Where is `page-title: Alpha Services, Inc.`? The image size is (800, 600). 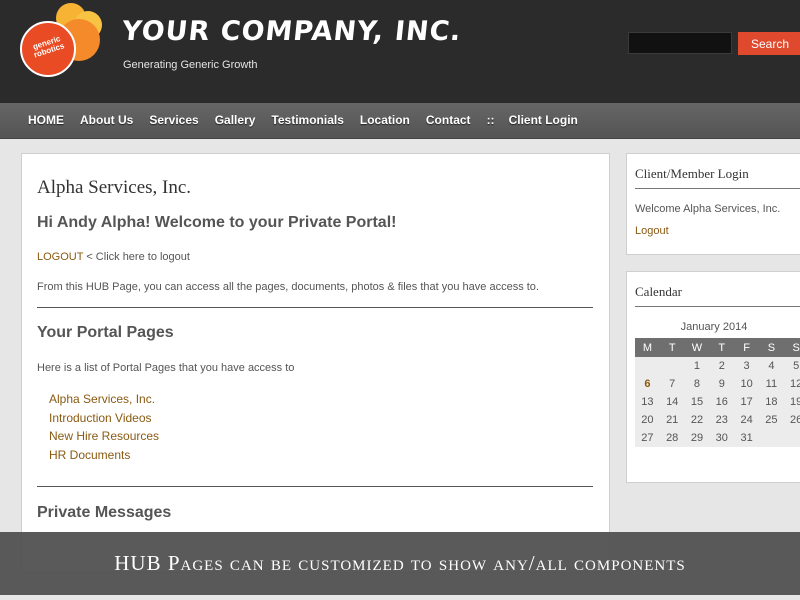 page-title: Alpha Services, Inc. is located at coordinates (114, 187).